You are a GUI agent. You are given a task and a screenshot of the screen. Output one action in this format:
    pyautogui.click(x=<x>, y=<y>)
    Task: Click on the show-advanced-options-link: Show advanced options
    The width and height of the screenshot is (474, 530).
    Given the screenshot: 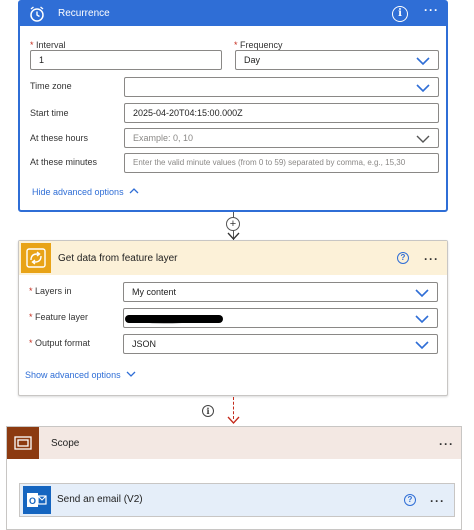 What is the action you would take?
    pyautogui.click(x=80, y=375)
    